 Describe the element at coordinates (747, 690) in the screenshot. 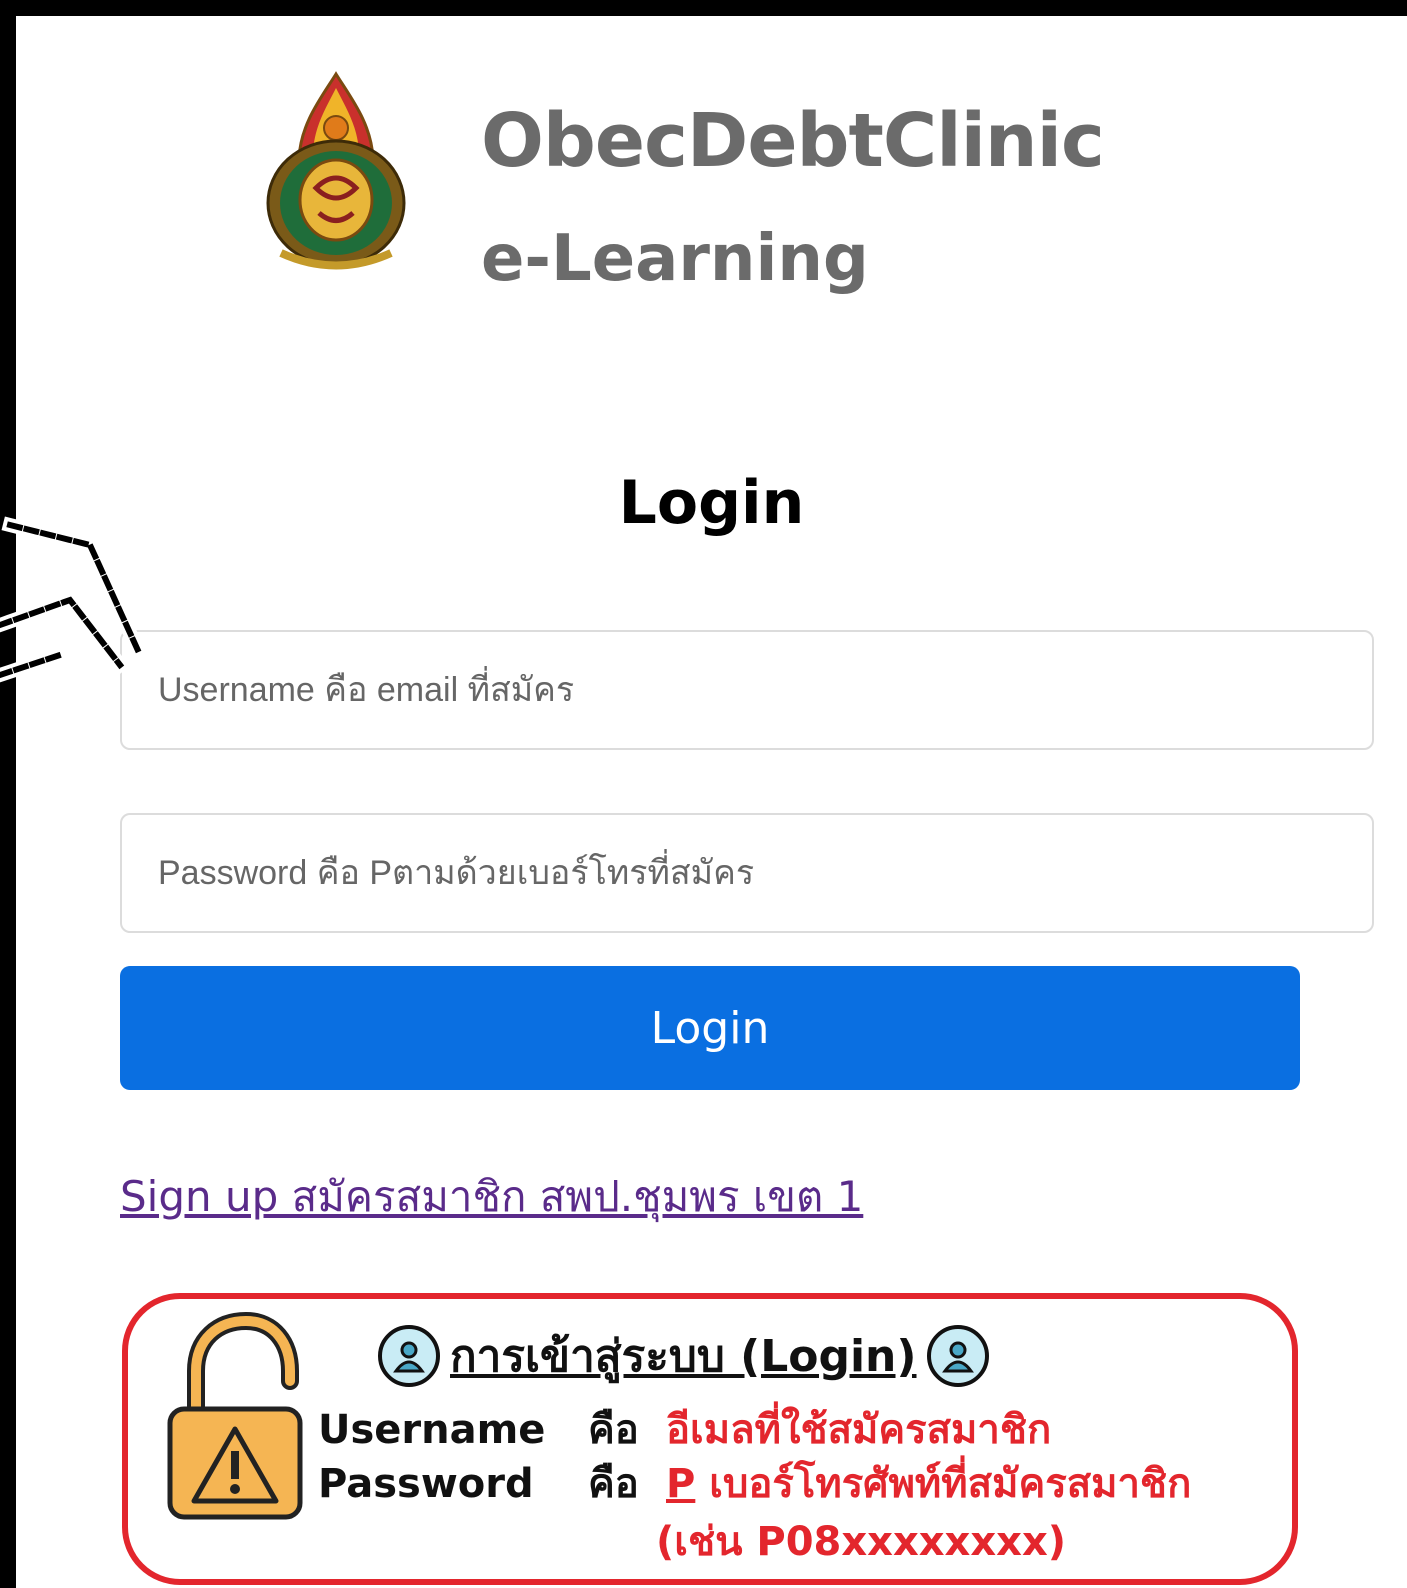

I see `username-input` at that location.